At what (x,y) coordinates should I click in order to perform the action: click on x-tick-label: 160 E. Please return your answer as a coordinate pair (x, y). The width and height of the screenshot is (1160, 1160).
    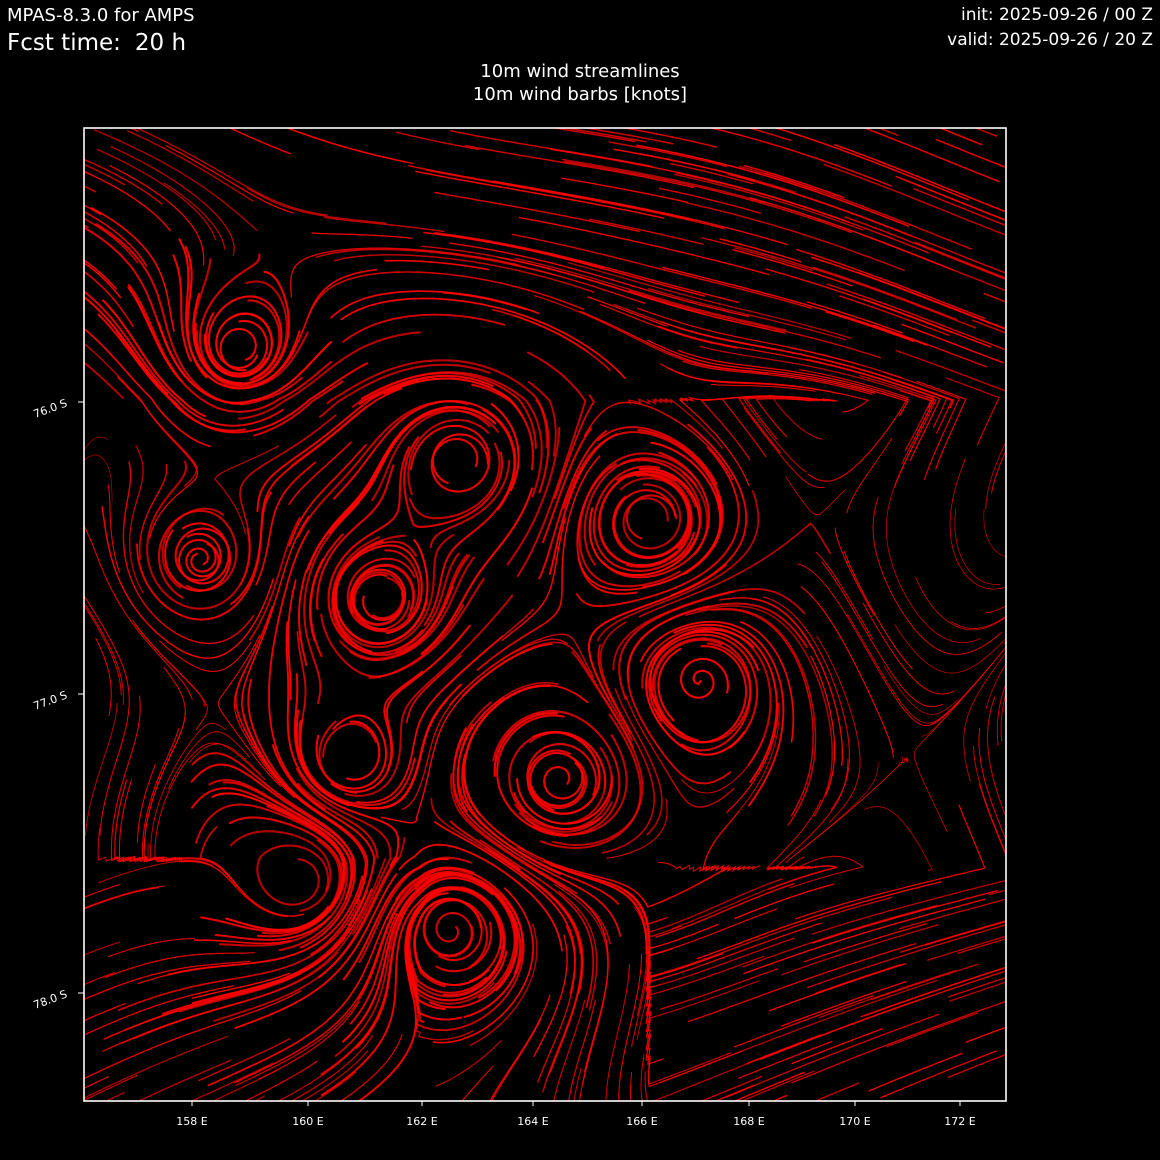
    Looking at the image, I should click on (307, 1121).